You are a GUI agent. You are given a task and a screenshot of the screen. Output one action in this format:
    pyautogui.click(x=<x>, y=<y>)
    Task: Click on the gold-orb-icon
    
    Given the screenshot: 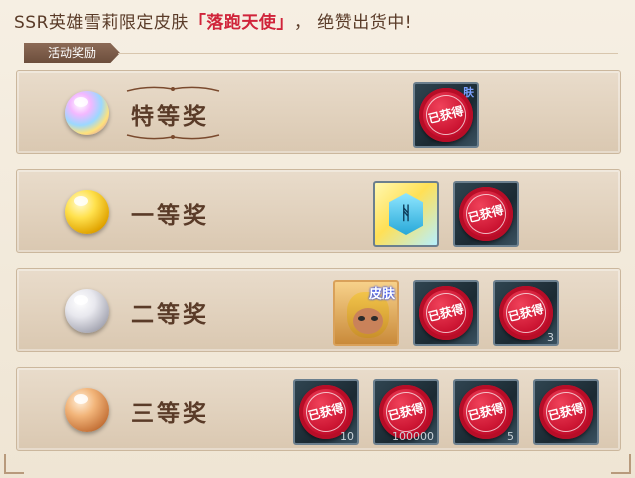 What is the action you would take?
    pyautogui.click(x=87, y=212)
    